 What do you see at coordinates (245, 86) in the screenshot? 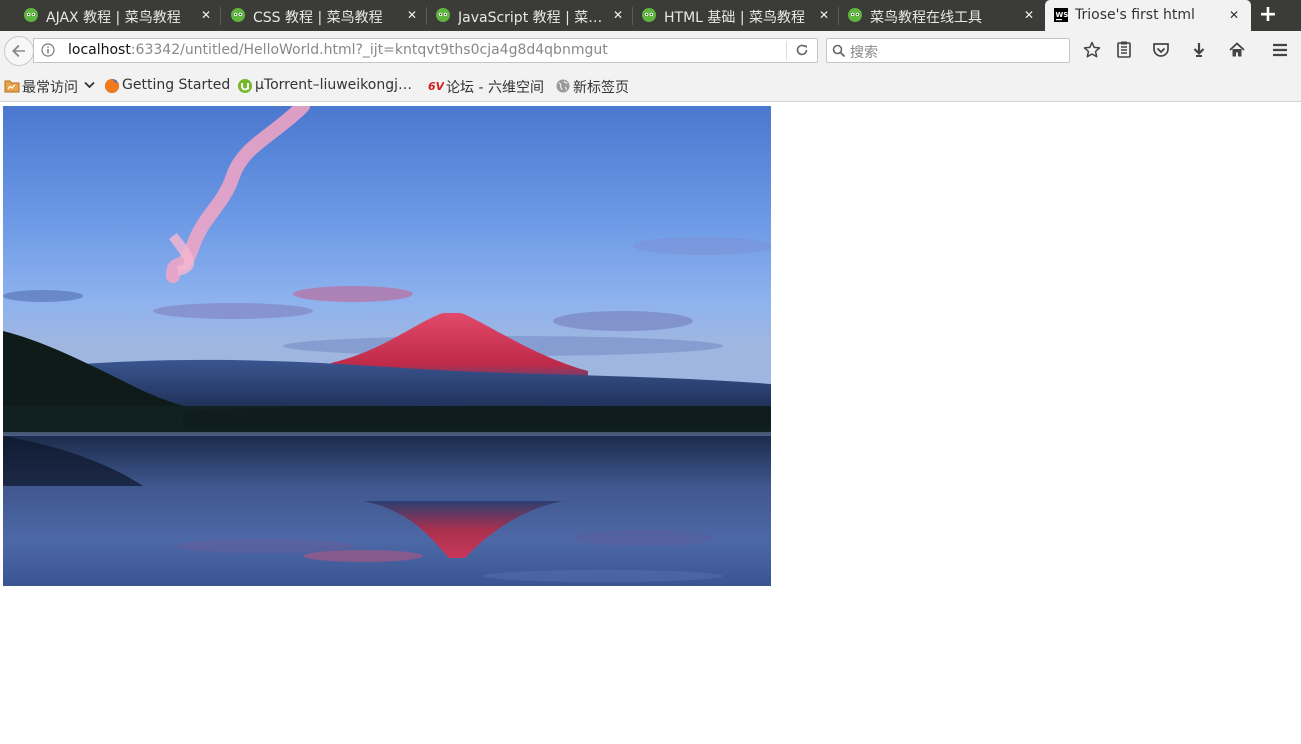
I see `utorrent-icon` at bounding box center [245, 86].